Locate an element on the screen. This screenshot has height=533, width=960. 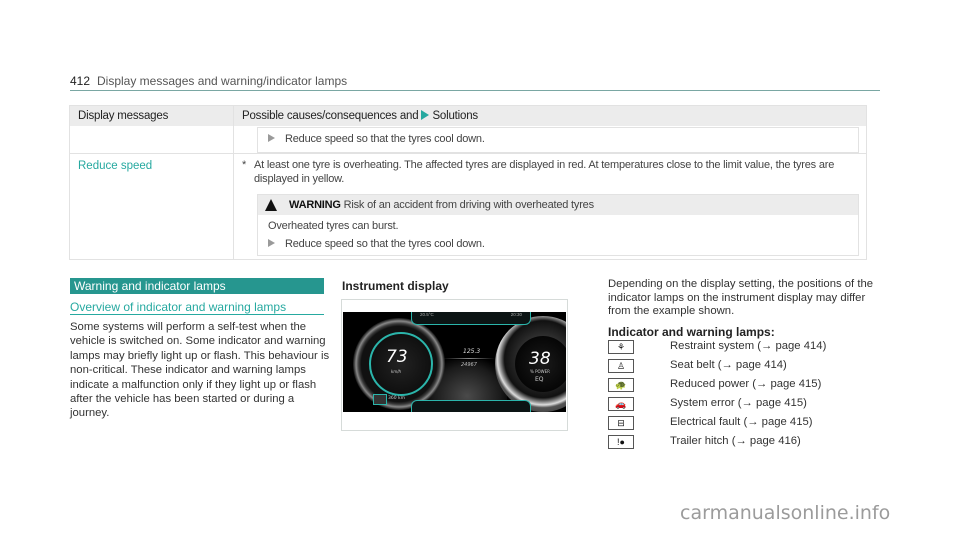
bottom-info-bar is located at coordinates (471, 406).